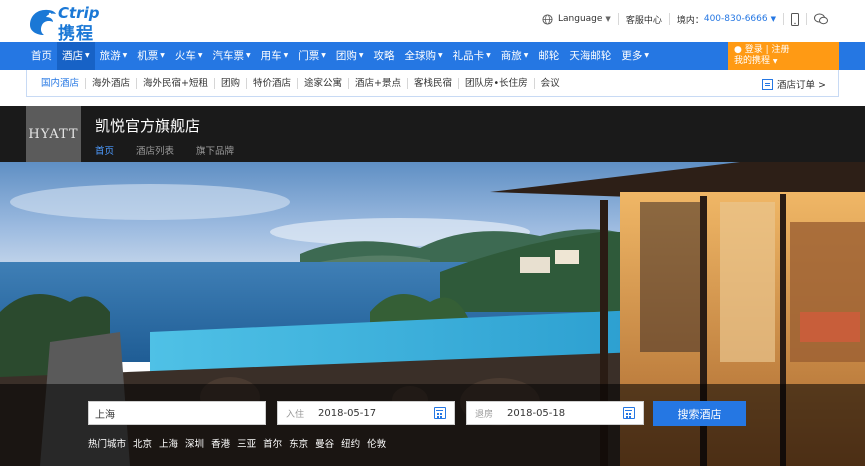 This screenshot has height=466, width=865. Describe the element at coordinates (110, 56) in the screenshot. I see `nav-item-label: 旅游` at that location.